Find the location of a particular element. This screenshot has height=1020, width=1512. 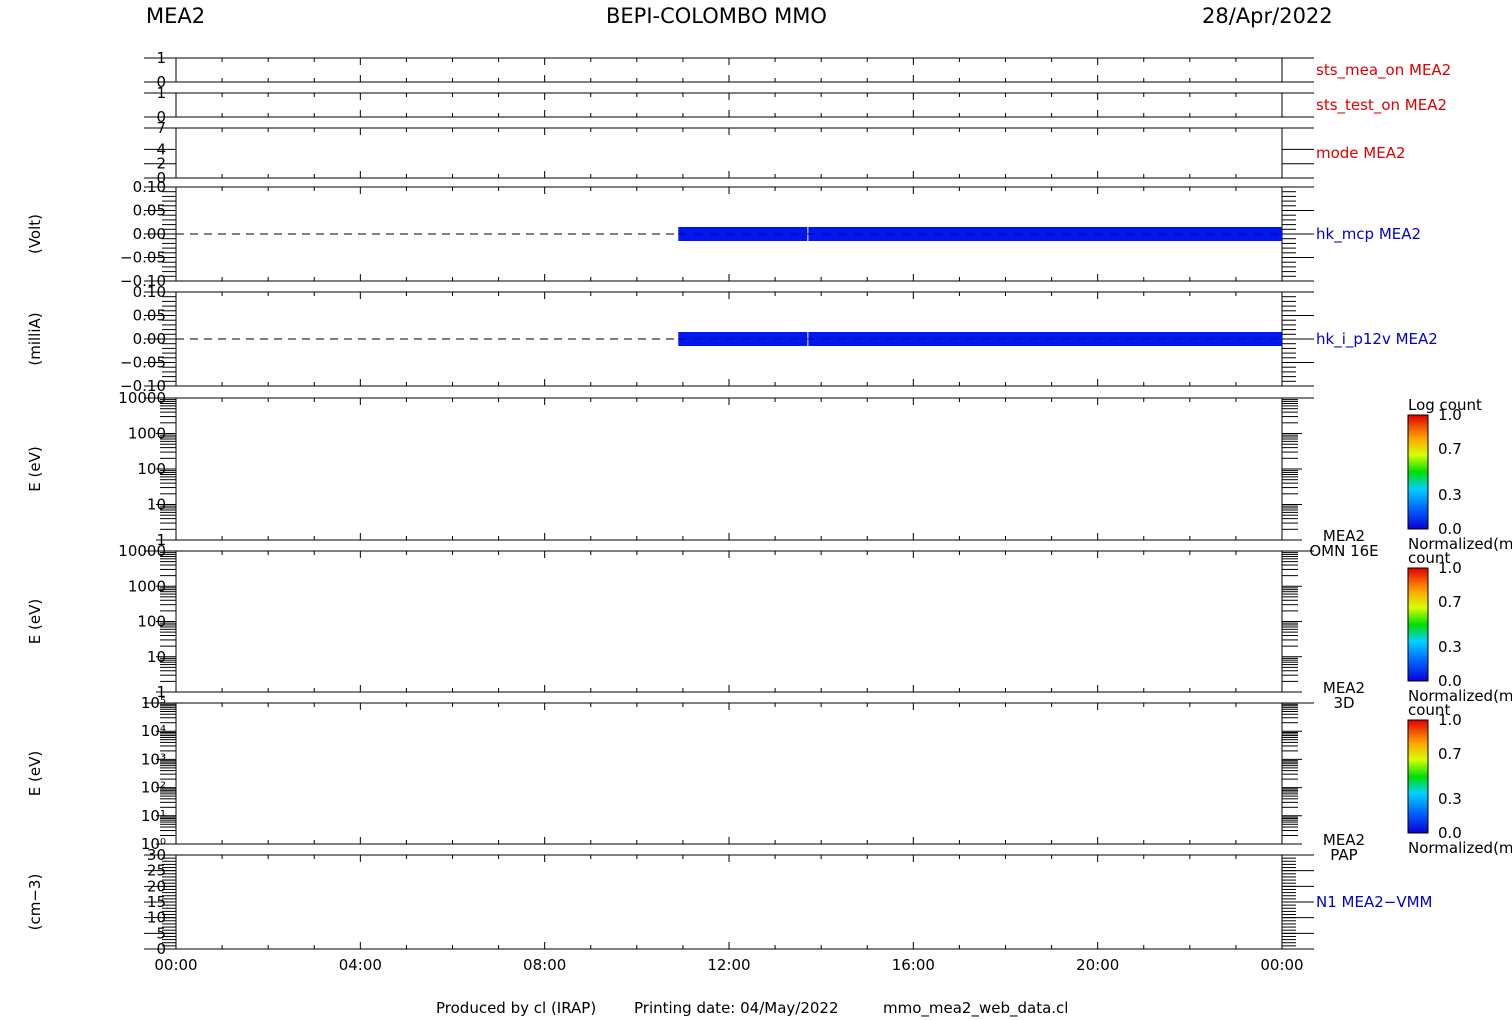

xtick-label: 20:00 is located at coordinates (1097, 965).